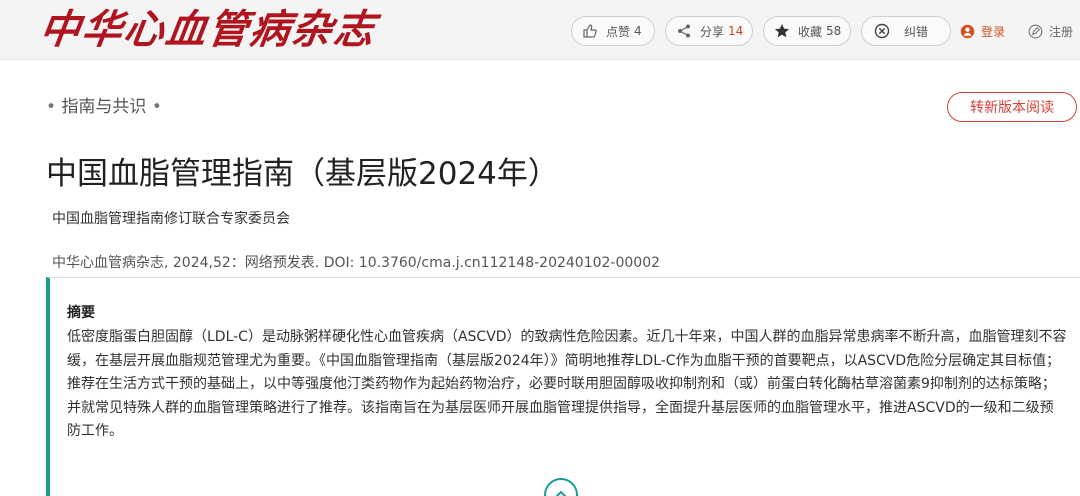 The image size is (1080, 496). What do you see at coordinates (1035, 31) in the screenshot?
I see `pencil-icon` at bounding box center [1035, 31].